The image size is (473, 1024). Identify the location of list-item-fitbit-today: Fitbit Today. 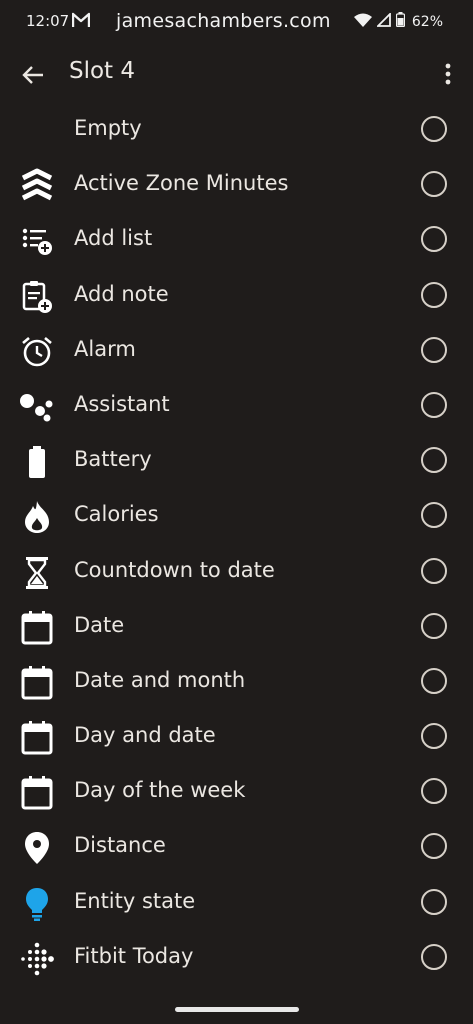
(236, 958).